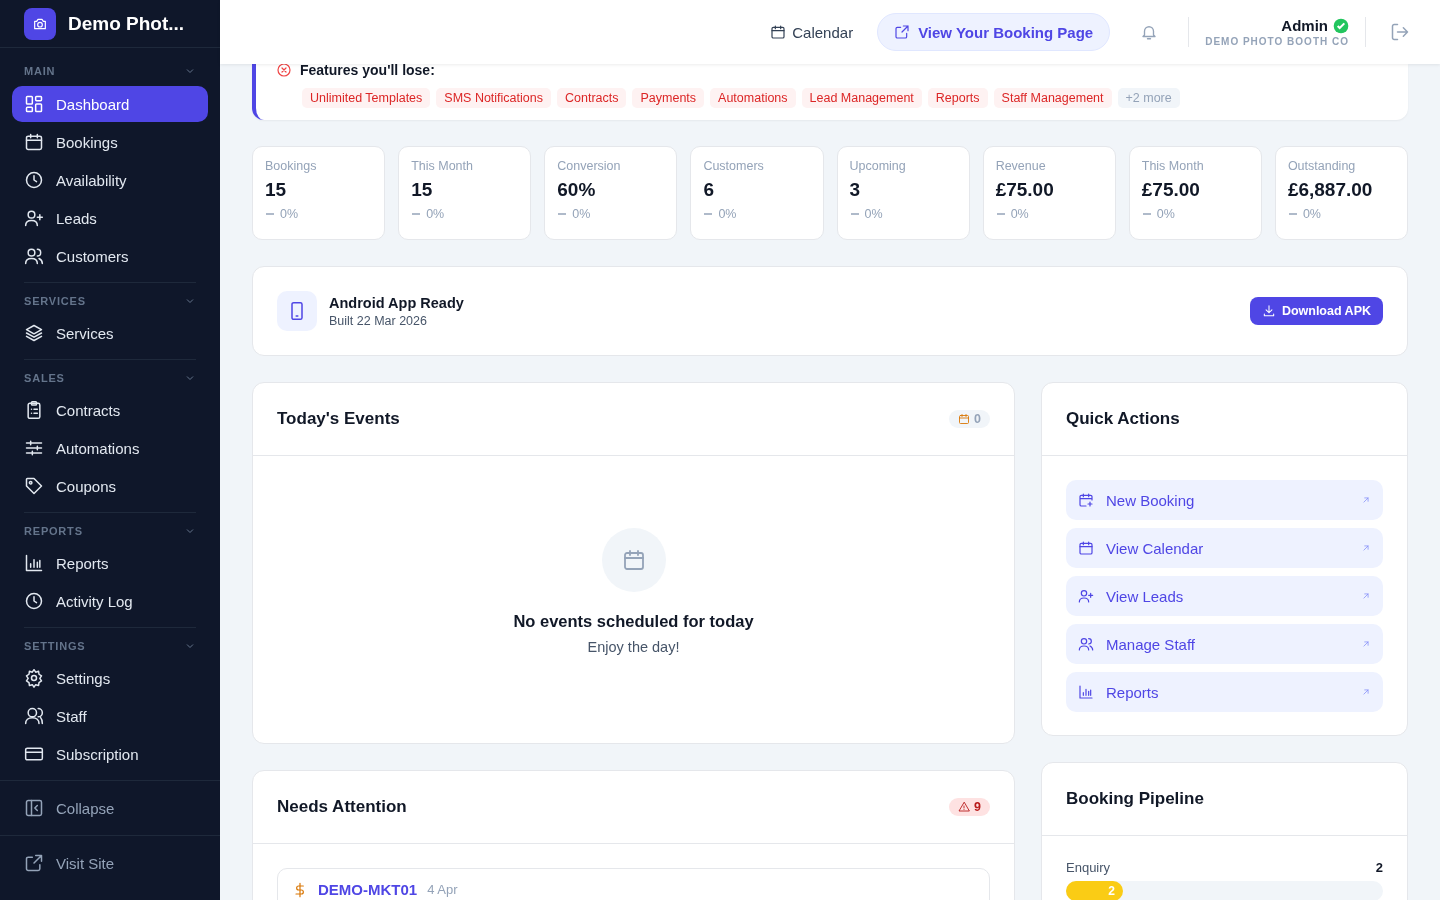  What do you see at coordinates (367, 70) in the screenshot?
I see `banner-title: Features you'll lose:` at bounding box center [367, 70].